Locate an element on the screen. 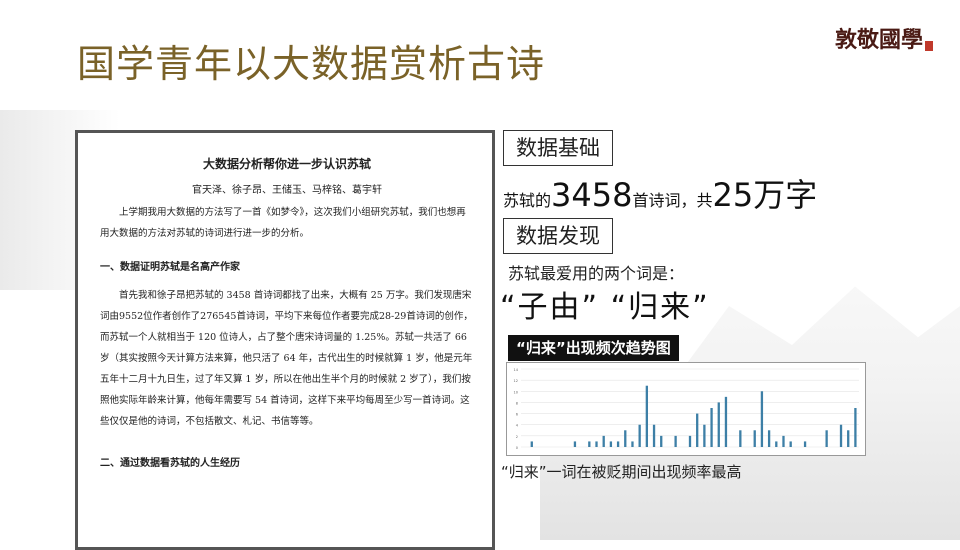  chart-y-tick-label: 0 is located at coordinates (517, 448).